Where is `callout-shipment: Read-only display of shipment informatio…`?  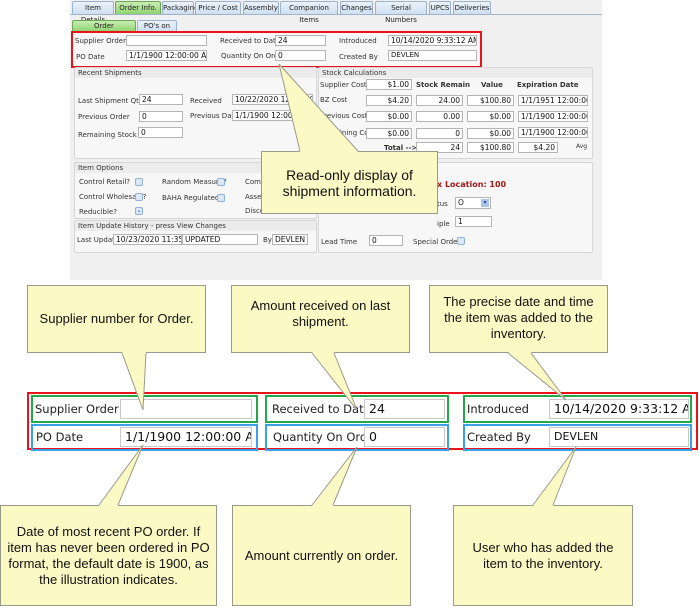
callout-shipment: Read-only display of shipment informatio… is located at coordinates (349, 182).